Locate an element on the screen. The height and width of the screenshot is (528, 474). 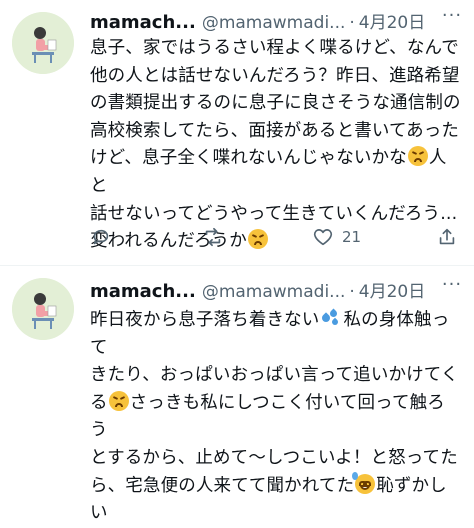
share-button is located at coordinates (447, 237).